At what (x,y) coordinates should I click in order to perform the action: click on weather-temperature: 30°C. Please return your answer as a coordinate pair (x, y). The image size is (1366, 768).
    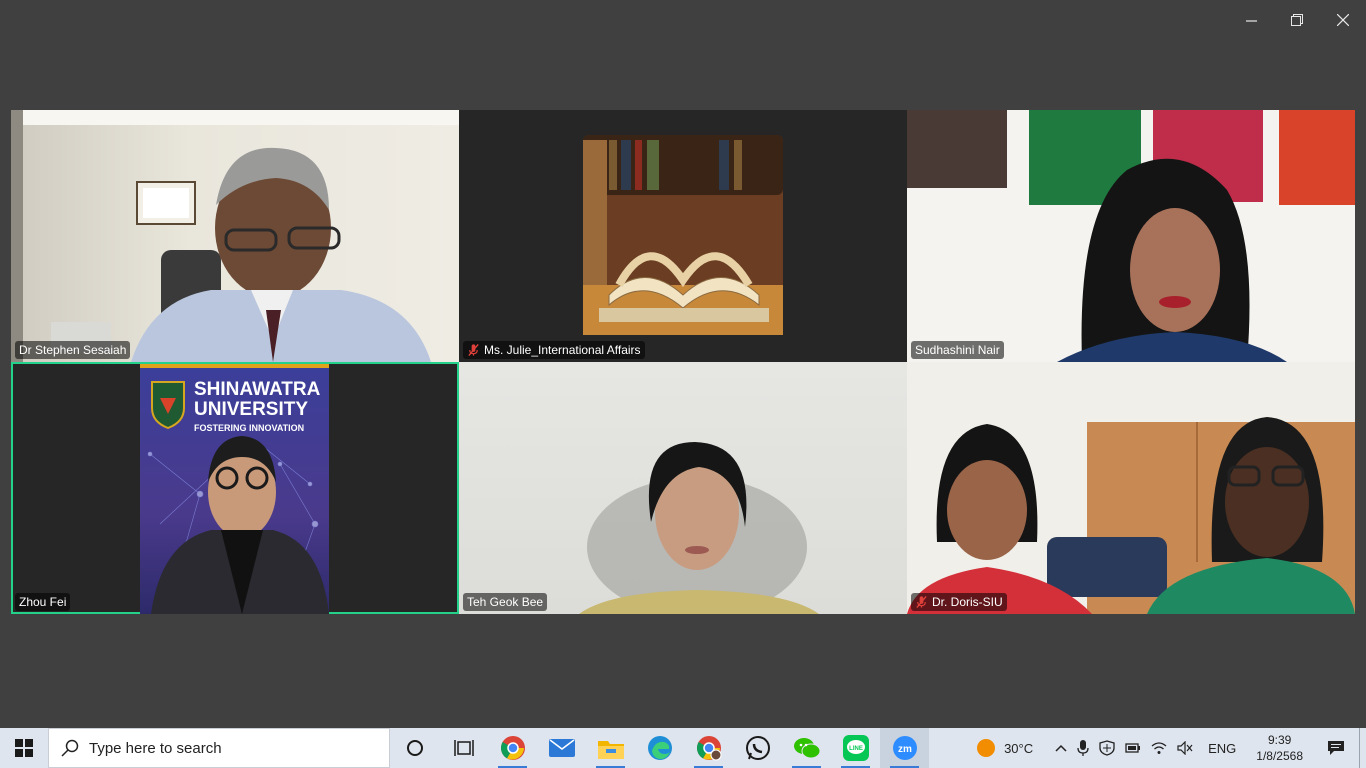
    Looking at the image, I should click on (1019, 748).